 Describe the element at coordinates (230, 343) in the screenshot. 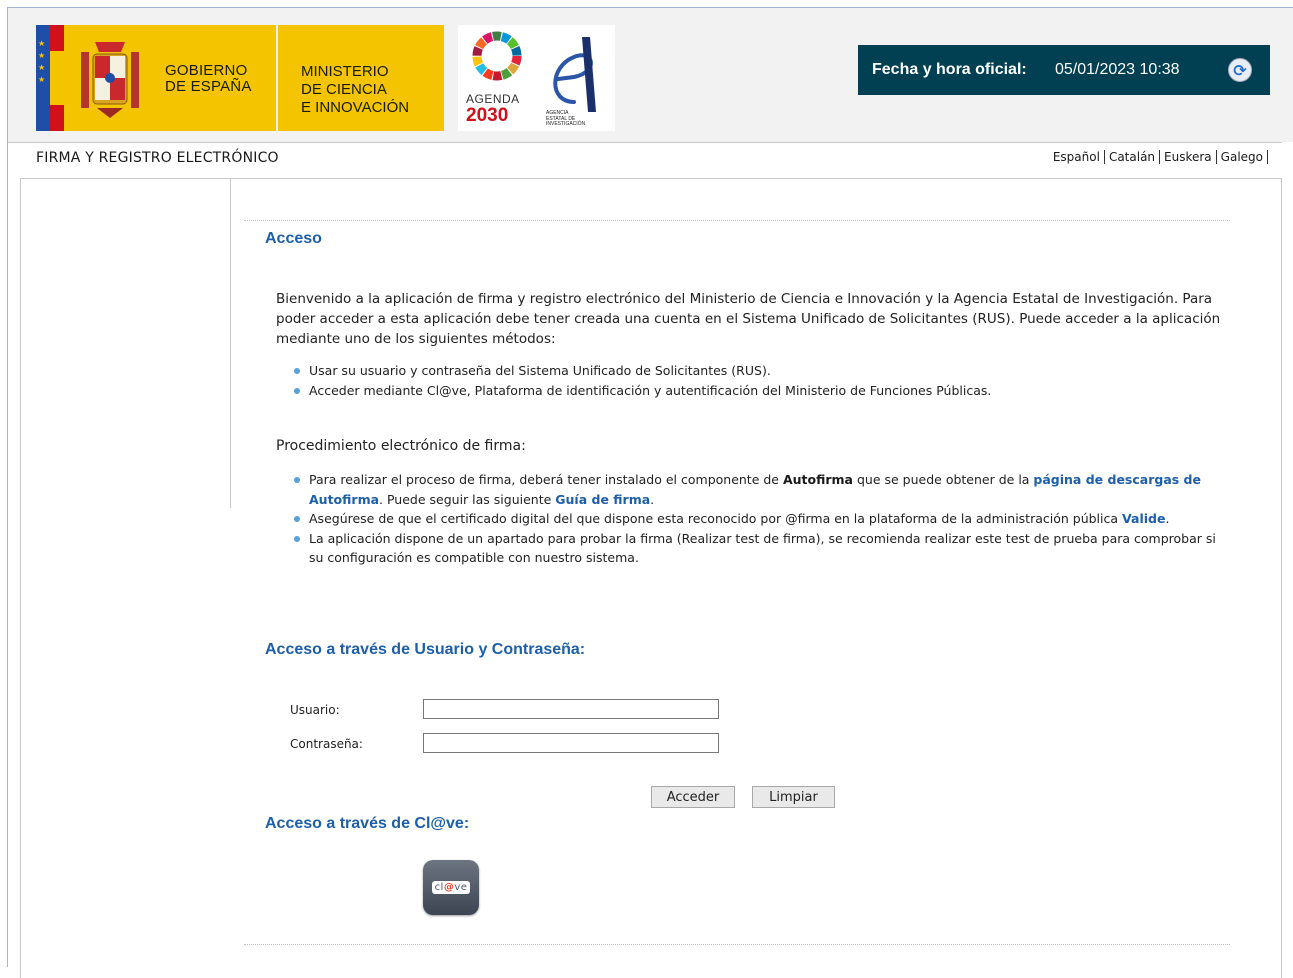

I see `sidebar-divider` at that location.